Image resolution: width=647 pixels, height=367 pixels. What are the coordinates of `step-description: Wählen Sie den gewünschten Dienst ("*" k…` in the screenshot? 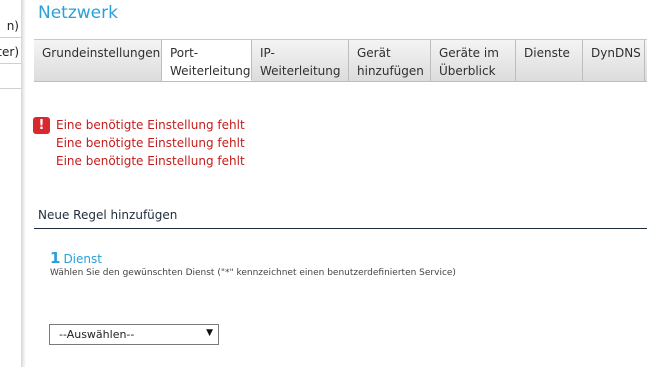 It's located at (253, 273).